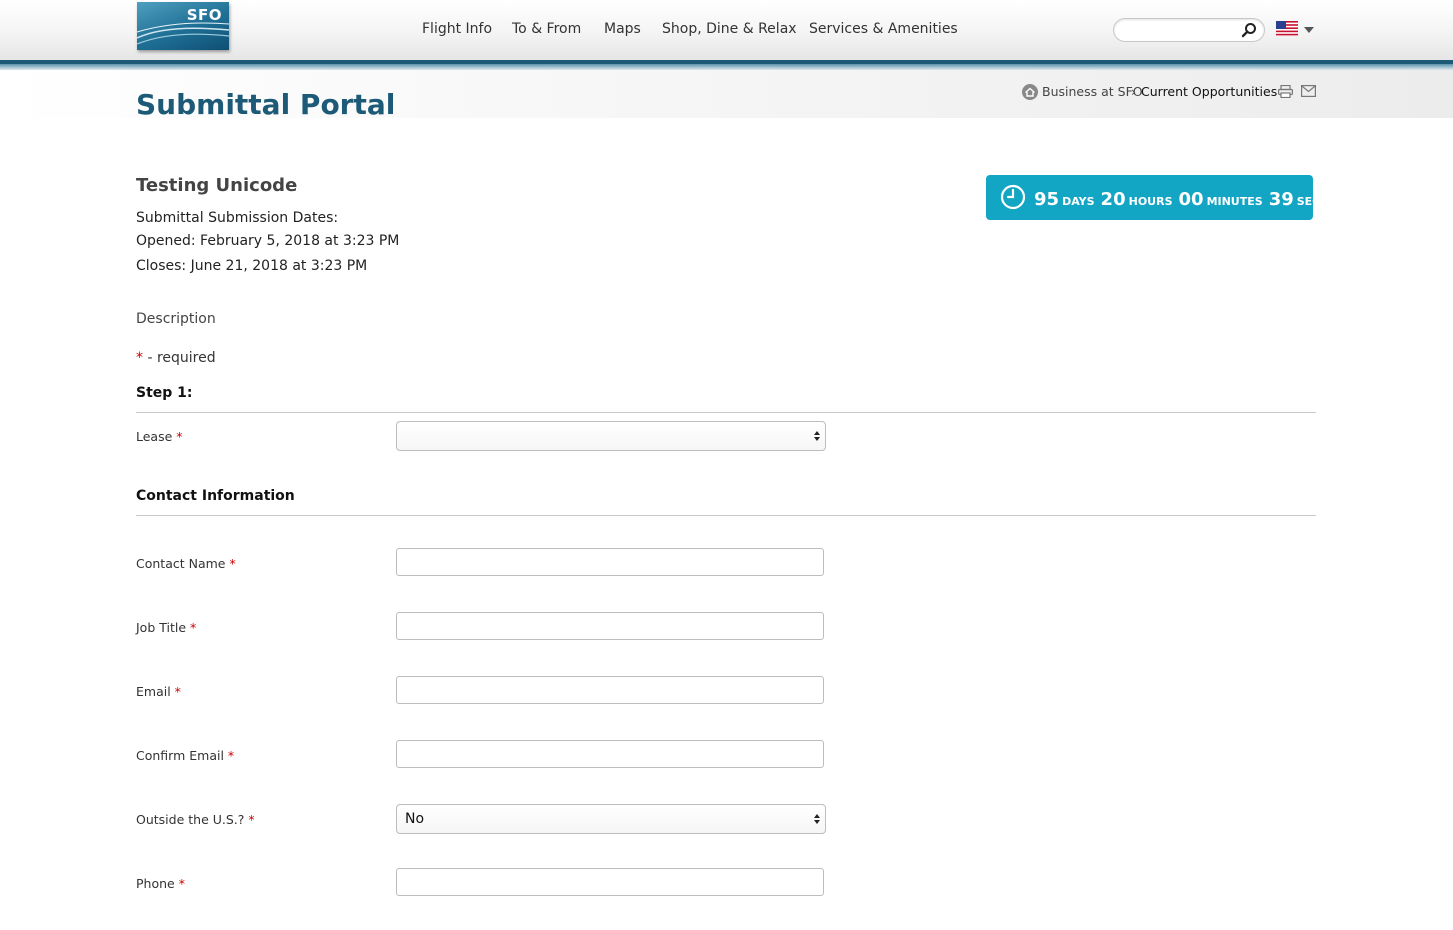 This screenshot has height=930, width=1453. Describe the element at coordinates (610, 626) in the screenshot. I see `job-title-field` at that location.